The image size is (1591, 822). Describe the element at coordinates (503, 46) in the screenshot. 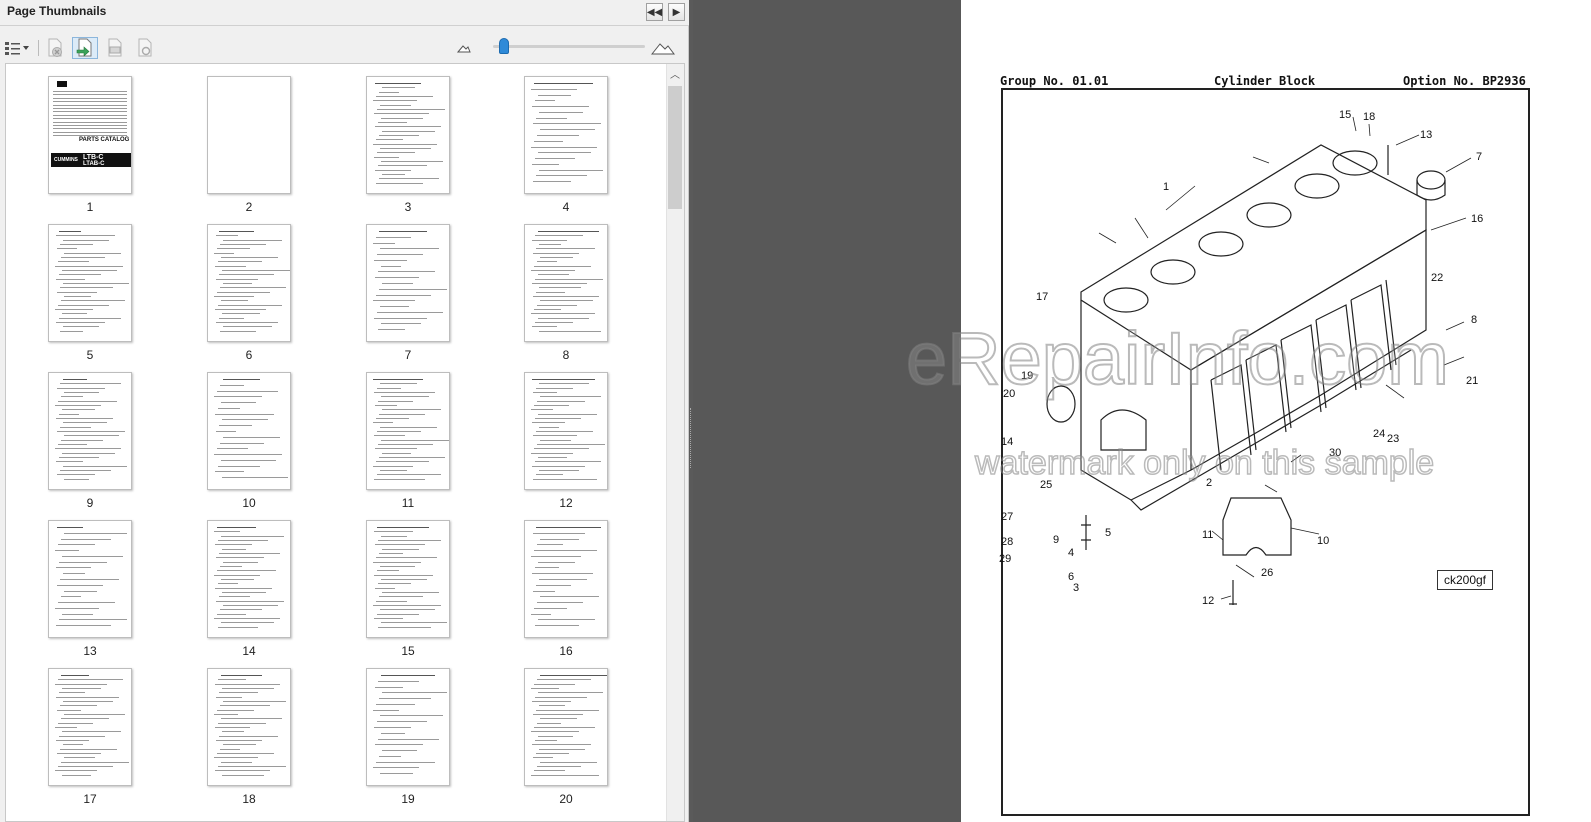

I see `thumbnail-size-slider` at that location.